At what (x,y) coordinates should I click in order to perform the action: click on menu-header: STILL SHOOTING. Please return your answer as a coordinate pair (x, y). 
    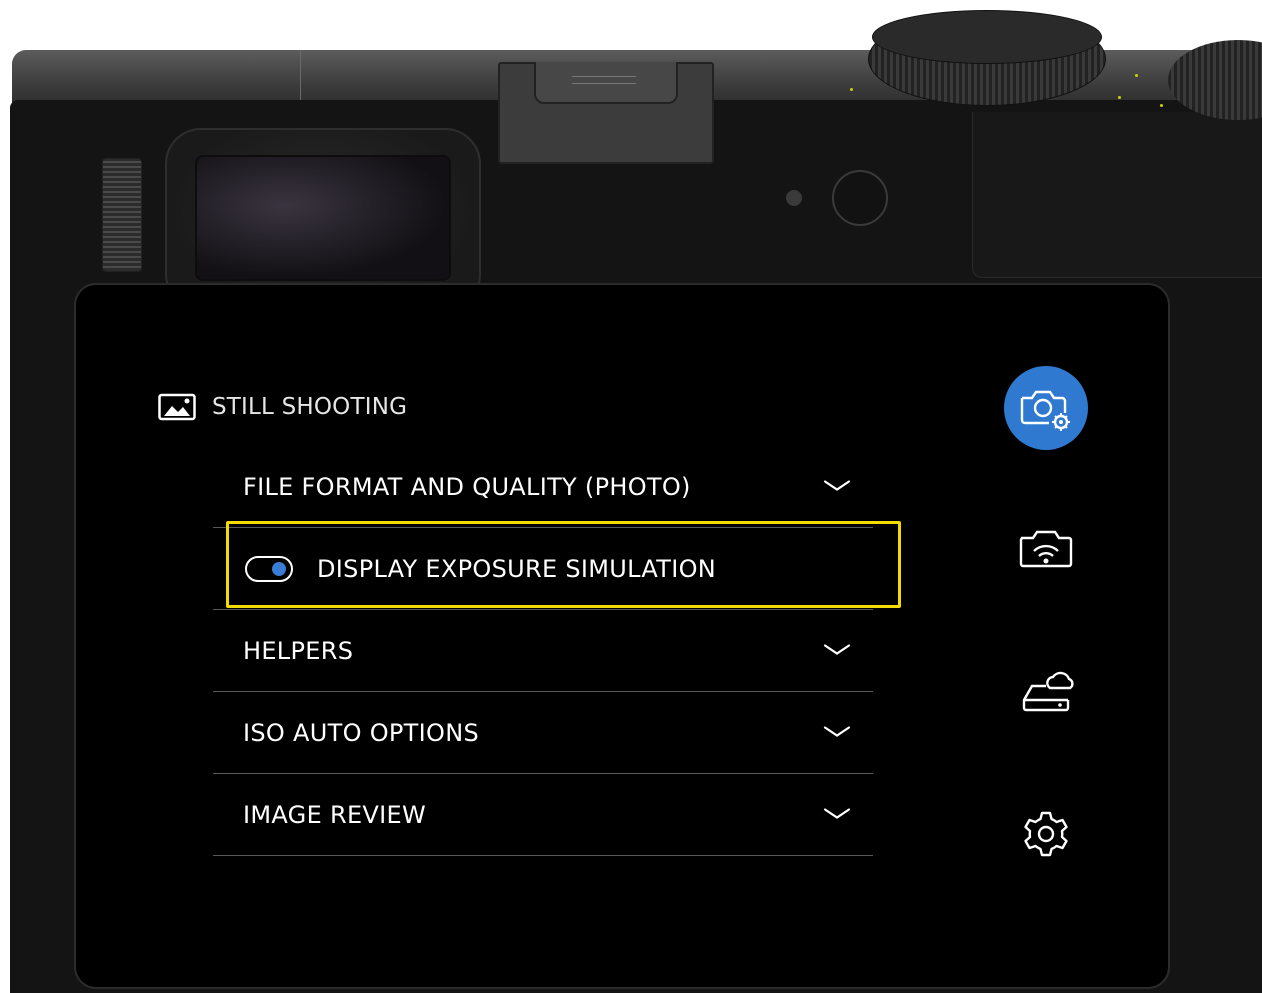
    Looking at the image, I should click on (282, 407).